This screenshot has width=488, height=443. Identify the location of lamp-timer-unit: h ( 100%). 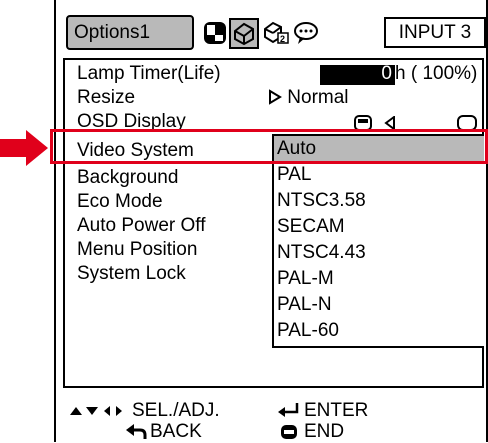
(436, 73).